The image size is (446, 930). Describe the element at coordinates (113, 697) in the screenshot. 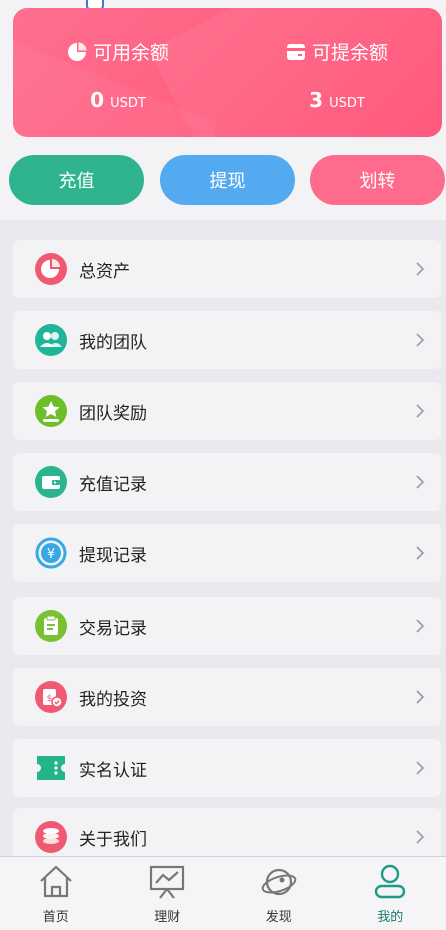

I see `menu-label: 我的投资` at that location.